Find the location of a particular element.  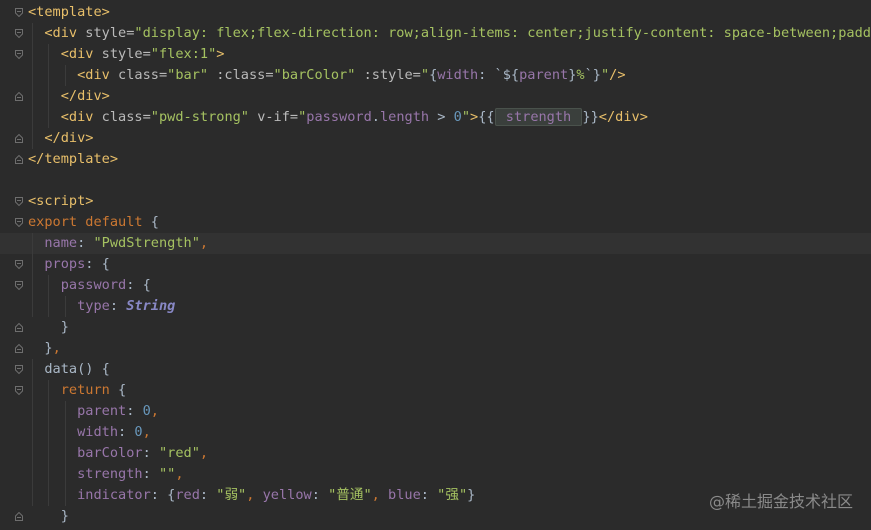

code-token: "flex:1" is located at coordinates (183, 54).